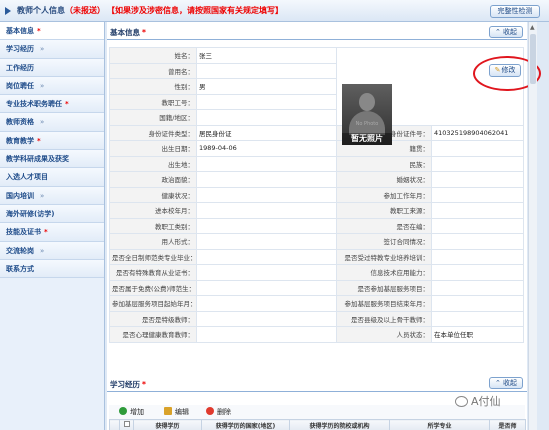 The height and width of the screenshot is (430, 549). What do you see at coordinates (176, 412) in the screenshot?
I see `edit-record-button: 编辑` at bounding box center [176, 412].